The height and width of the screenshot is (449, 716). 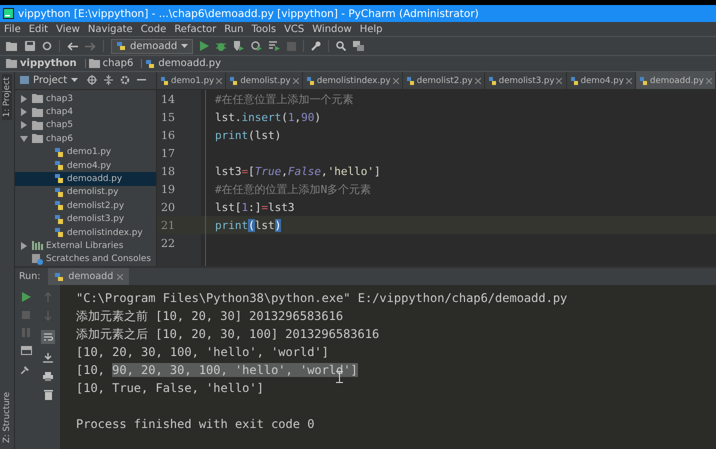 What do you see at coordinates (111, 63) in the screenshot?
I see `breadcrumb-item: chap6` at bounding box center [111, 63].